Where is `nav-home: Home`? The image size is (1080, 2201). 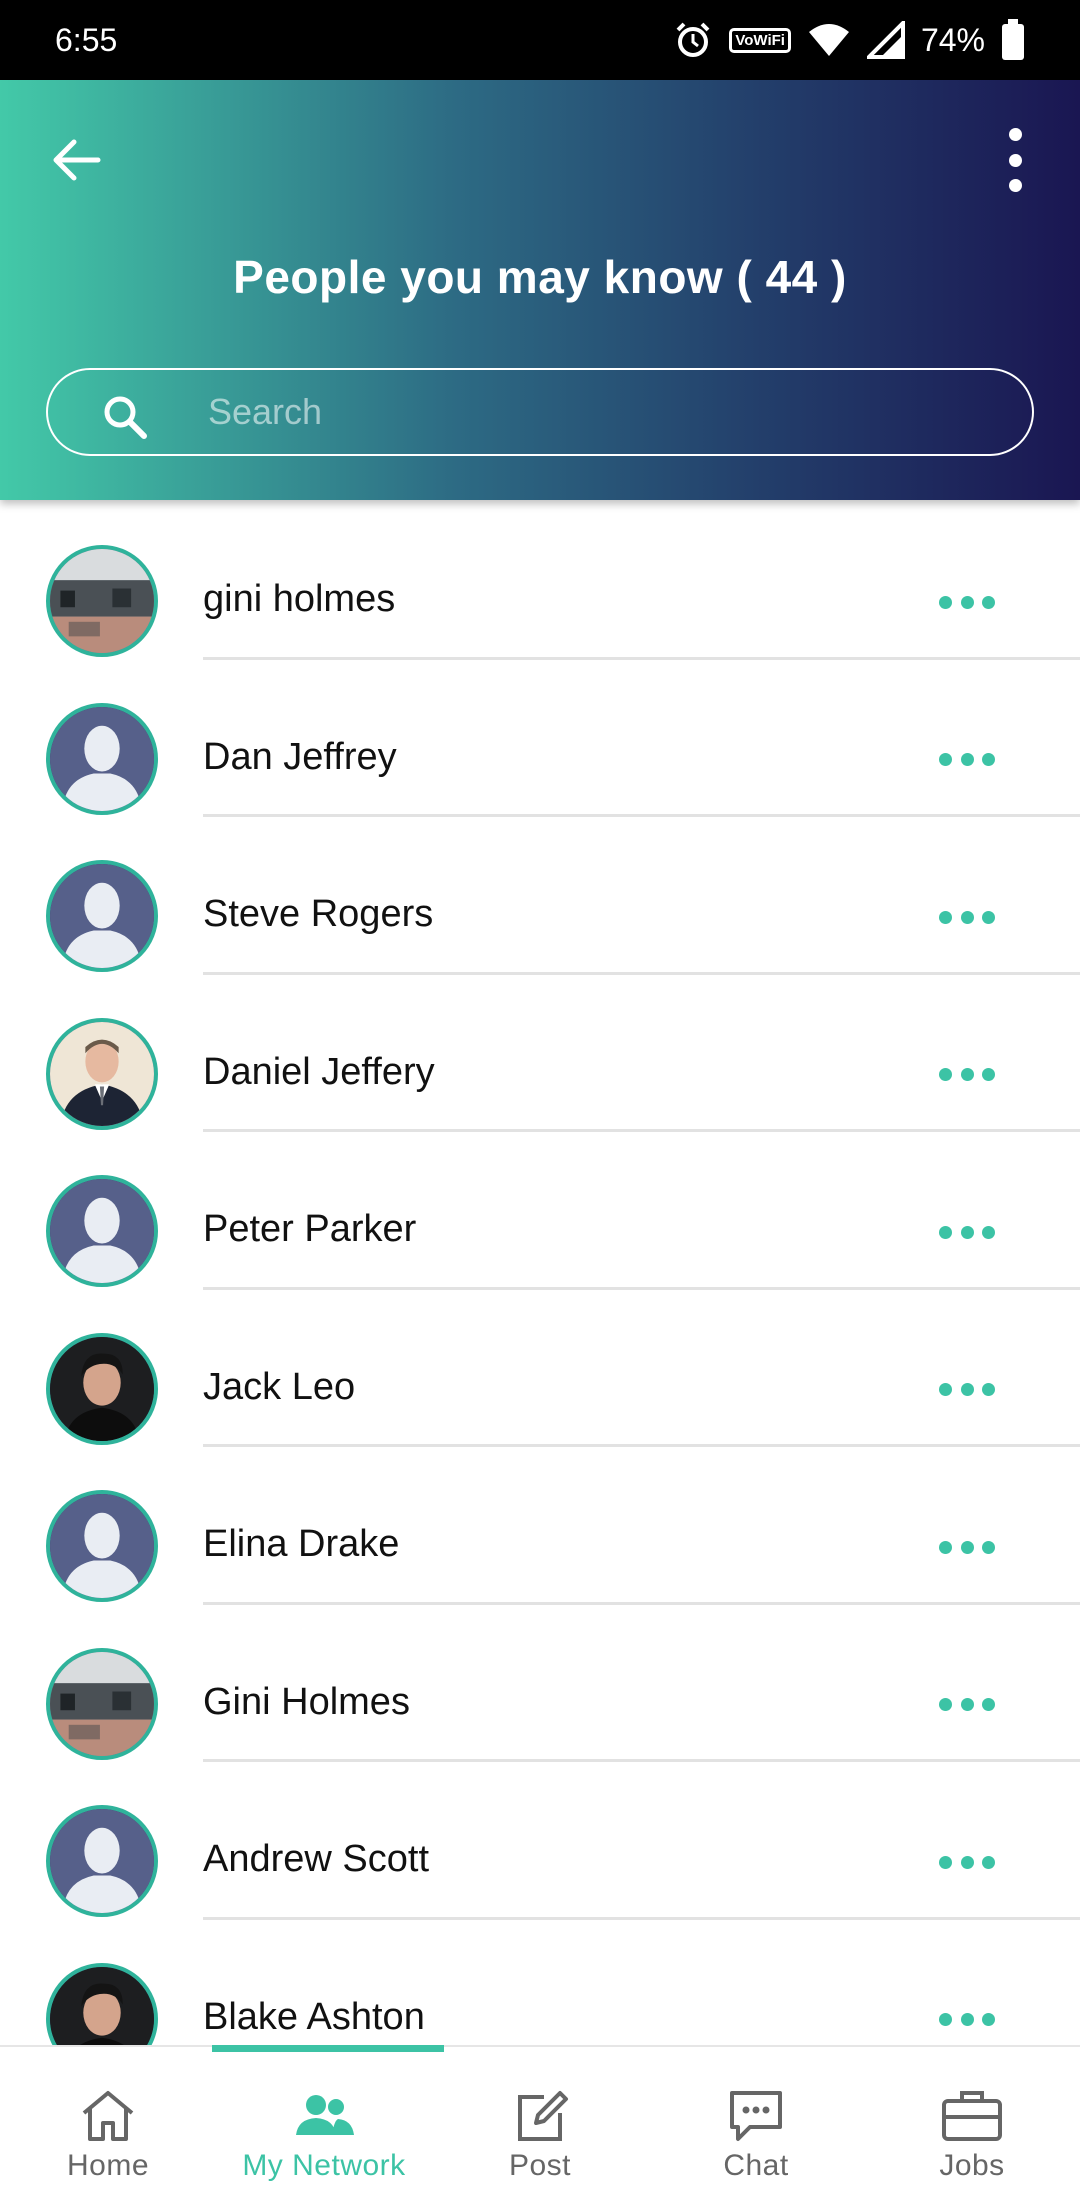 nav-home: Home is located at coordinates (108, 2124).